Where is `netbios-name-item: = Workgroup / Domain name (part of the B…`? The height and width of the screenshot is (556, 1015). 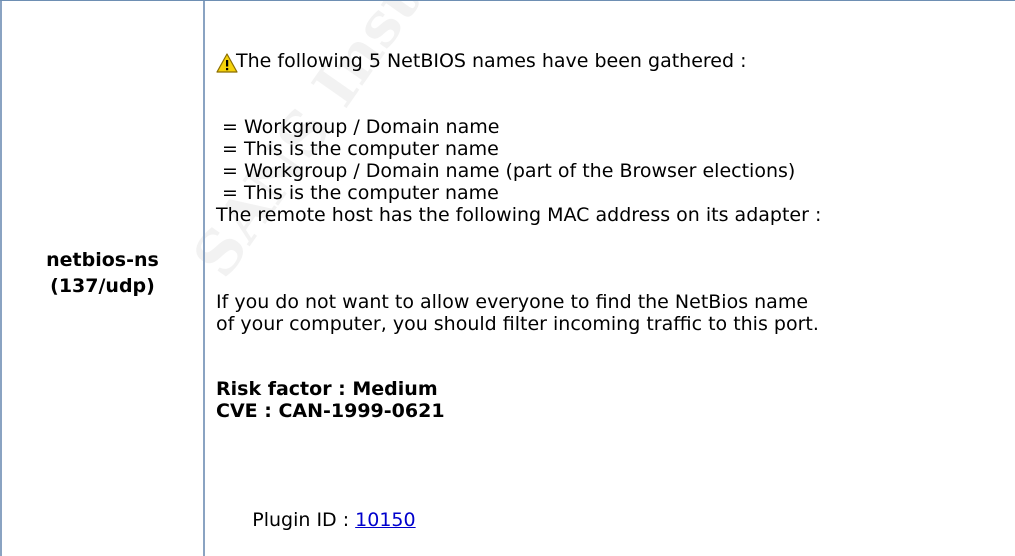
netbios-name-item: = Workgroup / Domain name (part of the B… is located at coordinates (506, 171).